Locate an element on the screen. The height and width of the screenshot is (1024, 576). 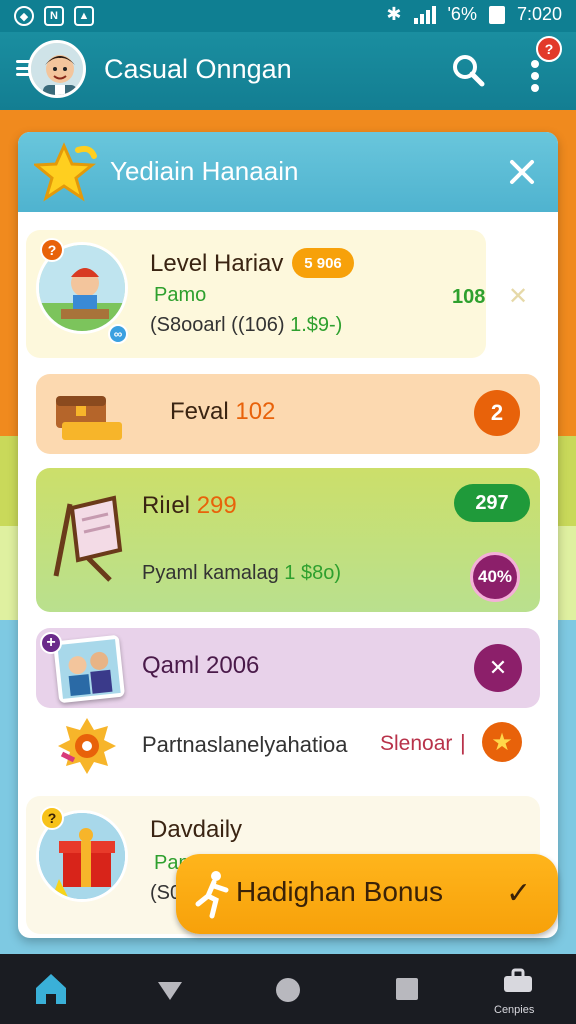
feval-count-badge: 2 is located at coordinates (497, 413).